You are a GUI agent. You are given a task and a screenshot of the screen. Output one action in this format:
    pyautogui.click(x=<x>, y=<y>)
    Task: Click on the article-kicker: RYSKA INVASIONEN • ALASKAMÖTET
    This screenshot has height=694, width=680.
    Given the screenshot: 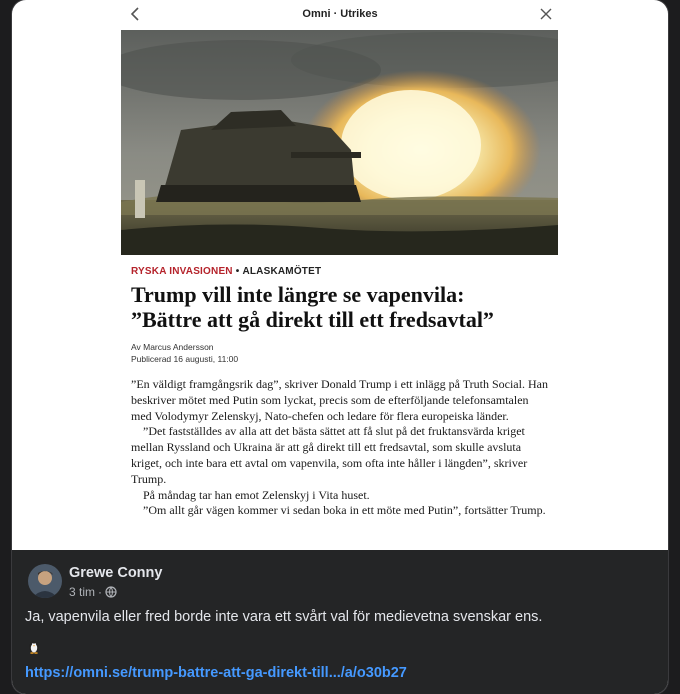 What is the action you would take?
    pyautogui.click(x=226, y=271)
    